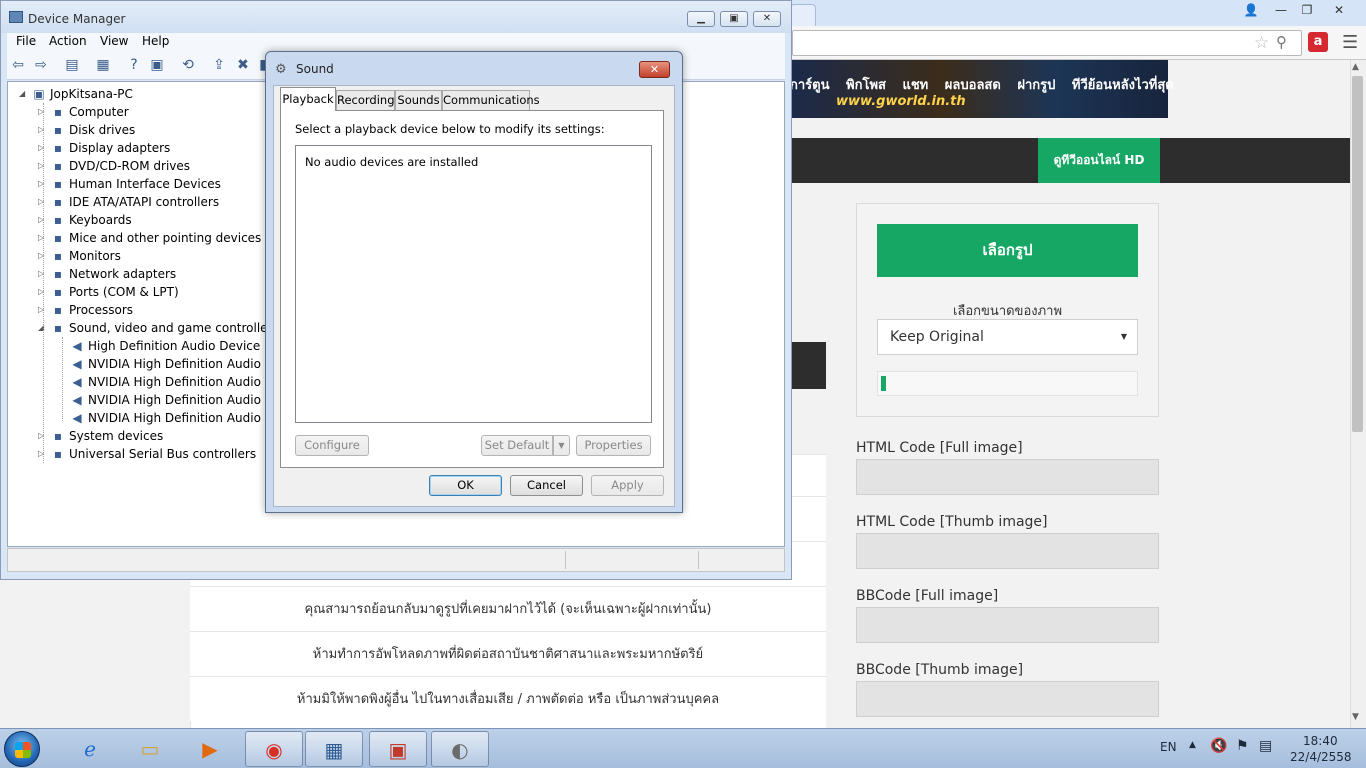 The height and width of the screenshot is (768, 1366). Describe the element at coordinates (473, 284) in the screenshot. I see `playback-device-list: No audio devices are installed` at that location.